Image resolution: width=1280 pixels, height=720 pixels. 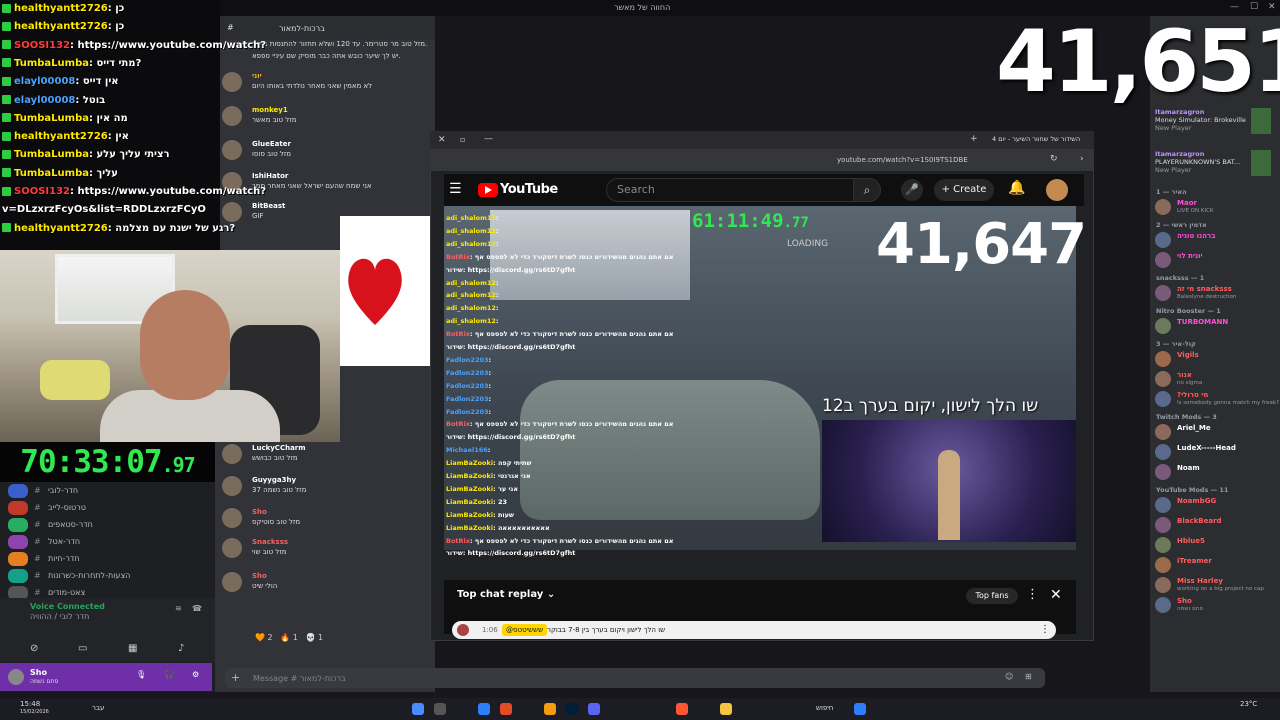 I want to click on folder-icon, so click(x=726, y=709).